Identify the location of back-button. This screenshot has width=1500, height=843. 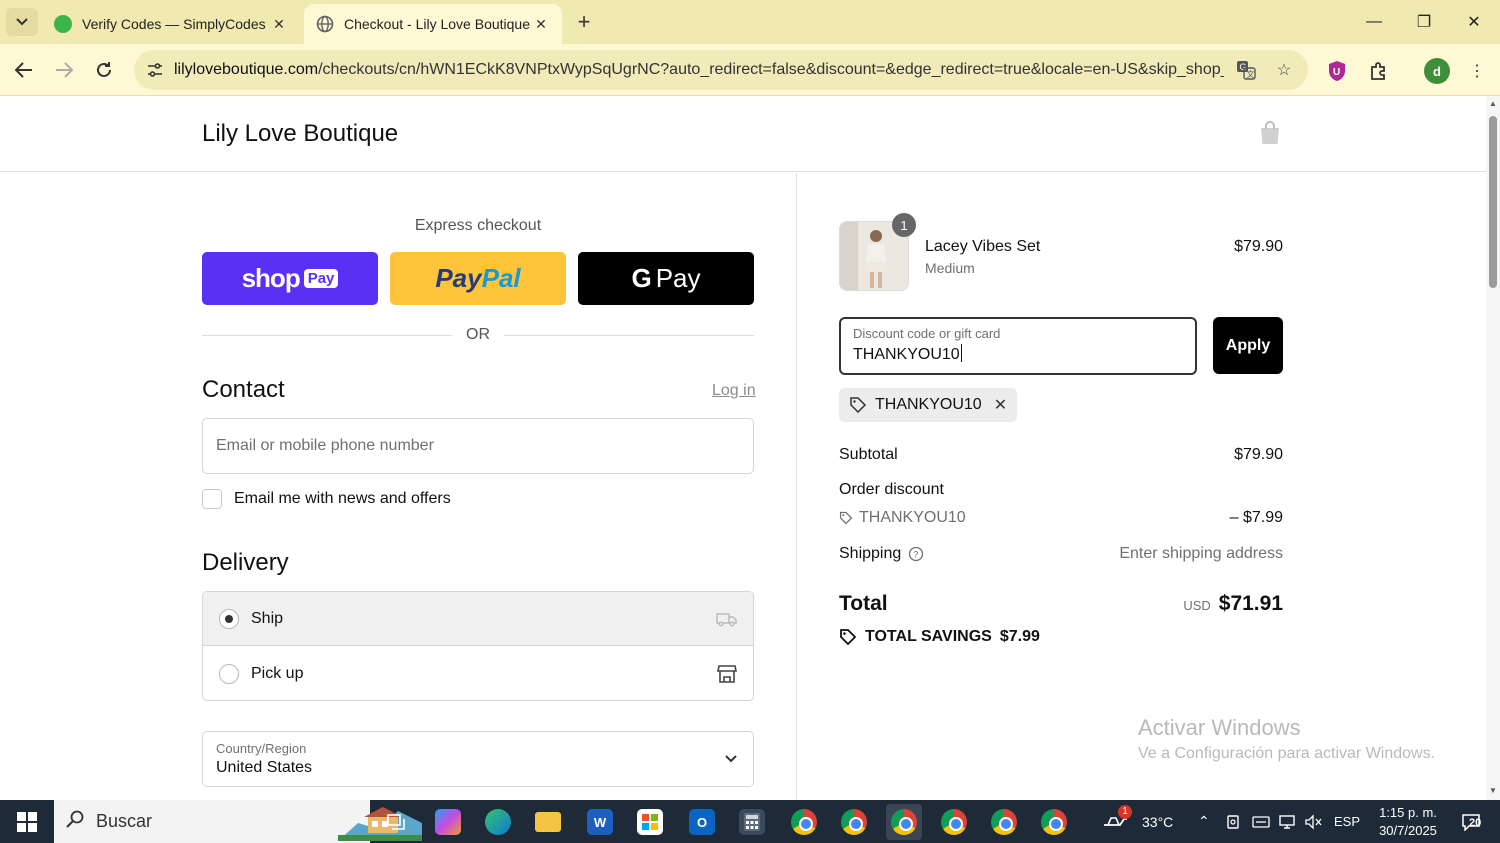
(24, 70).